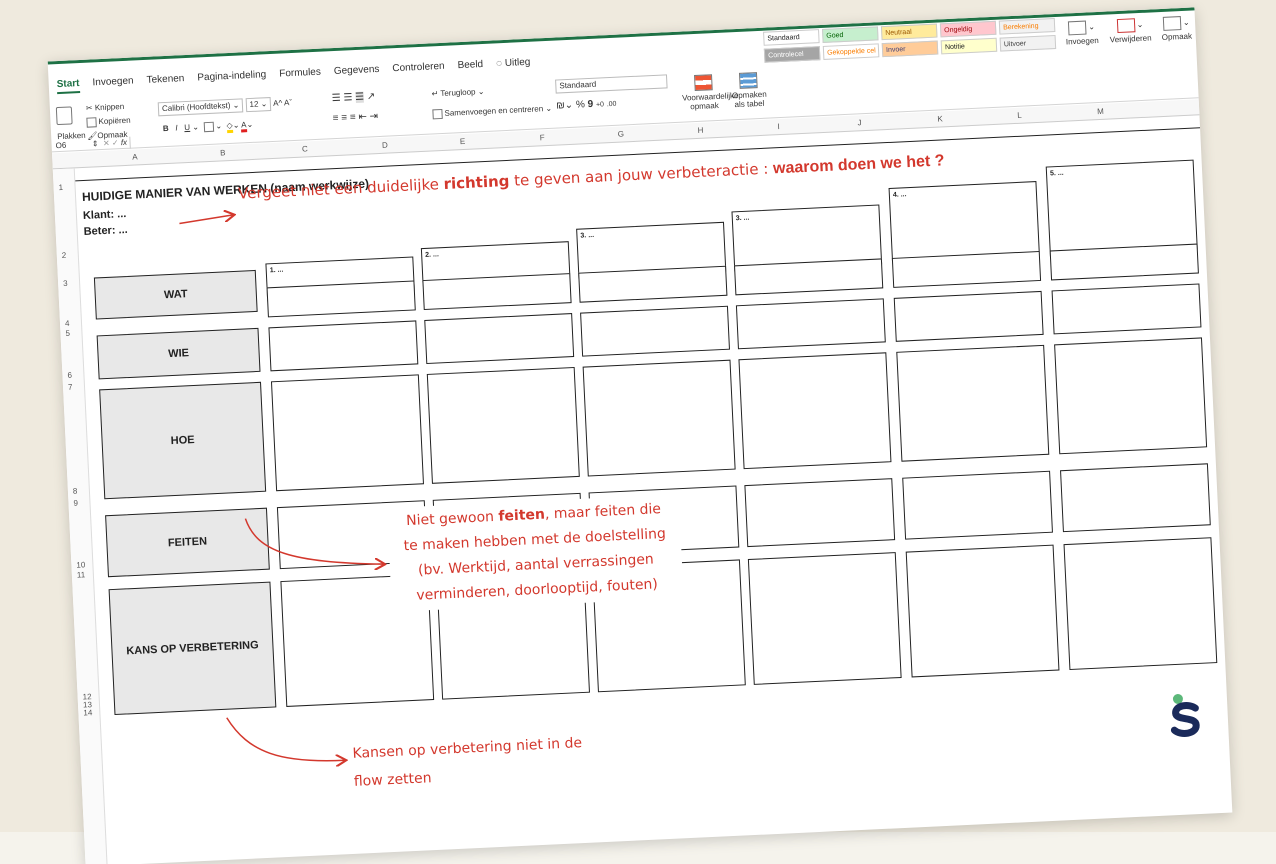 The height and width of the screenshot is (864, 1276). What do you see at coordinates (313, 544) in the screenshot?
I see `feiten-arrow` at bounding box center [313, 544].